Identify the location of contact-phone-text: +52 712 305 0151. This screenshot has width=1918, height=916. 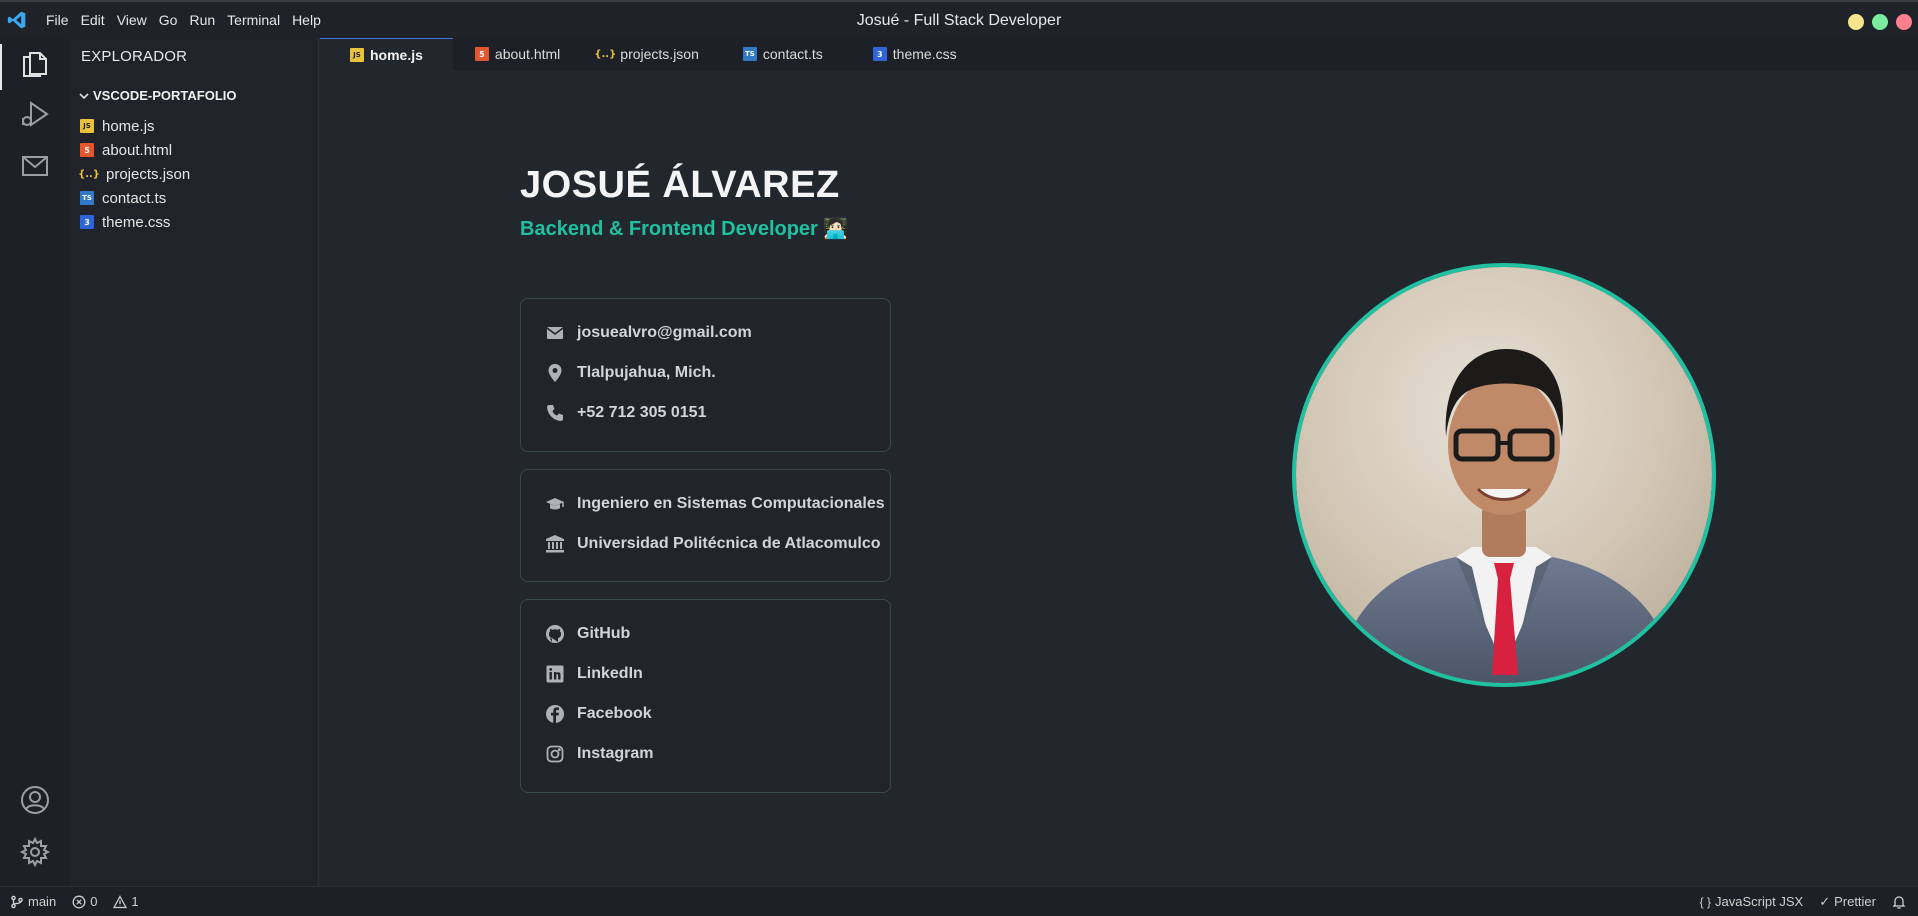
(642, 412).